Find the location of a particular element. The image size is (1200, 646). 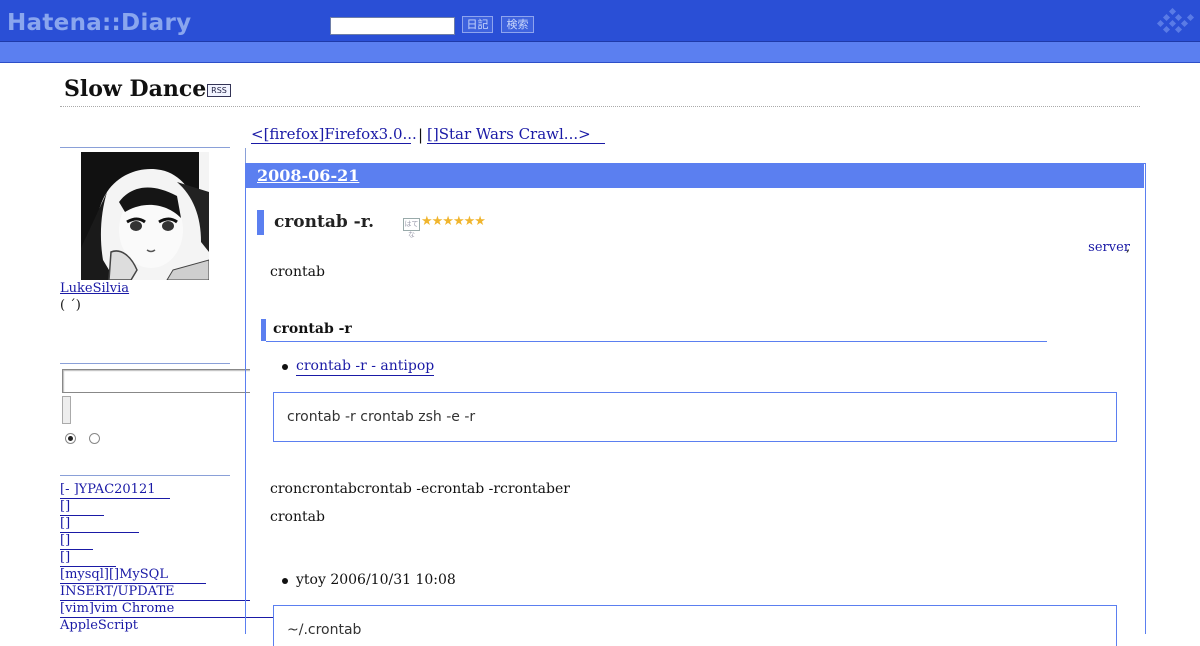

search-scope-radio-all is located at coordinates (94, 438).